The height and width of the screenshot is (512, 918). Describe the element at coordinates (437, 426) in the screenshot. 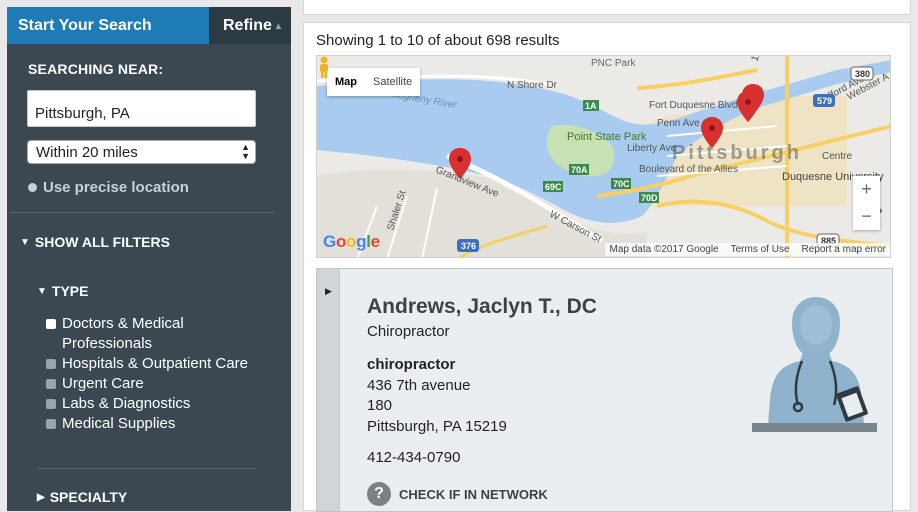

I see `address-city-state-zip: Pittsburgh, PA 15219` at that location.